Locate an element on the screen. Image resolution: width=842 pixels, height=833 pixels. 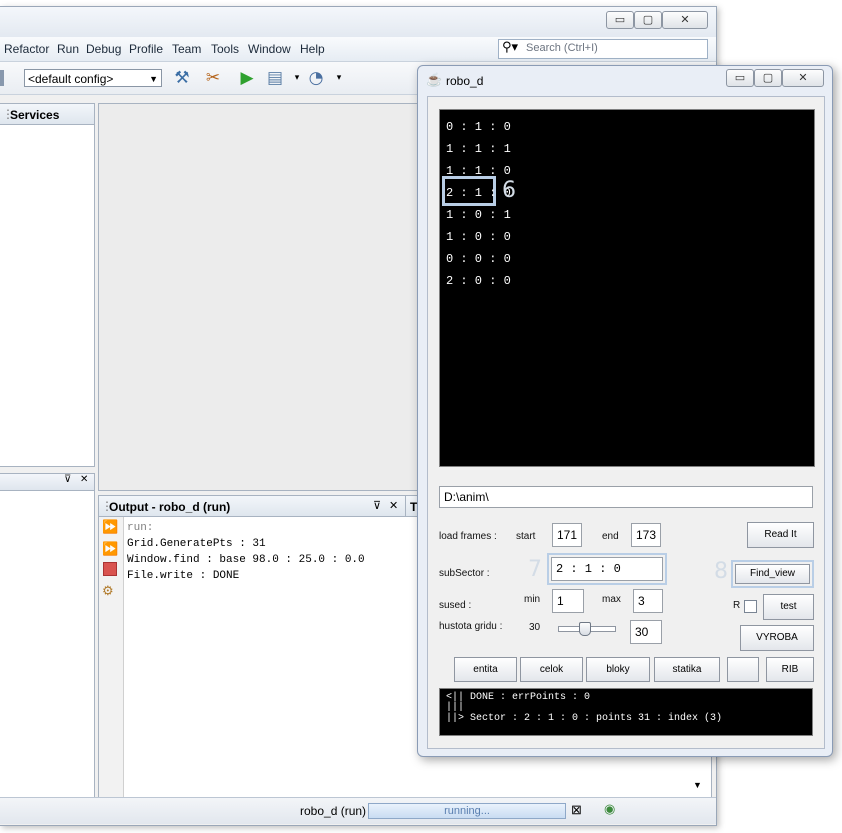
menu-help: Help is located at coordinates (312, 49).